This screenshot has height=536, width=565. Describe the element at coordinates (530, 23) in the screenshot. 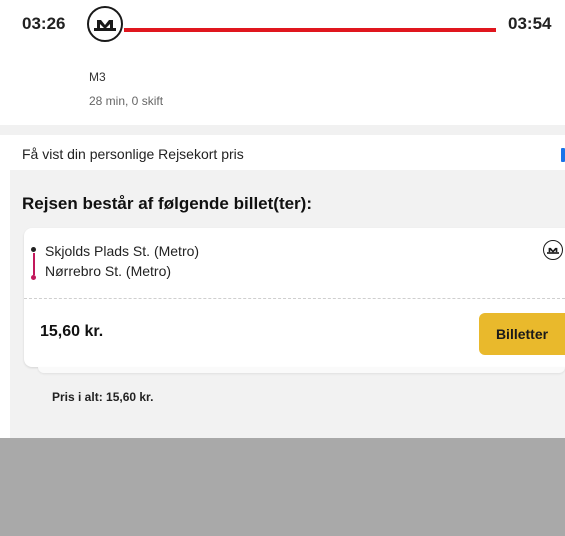

I see `arrival-time: 03:54` at that location.